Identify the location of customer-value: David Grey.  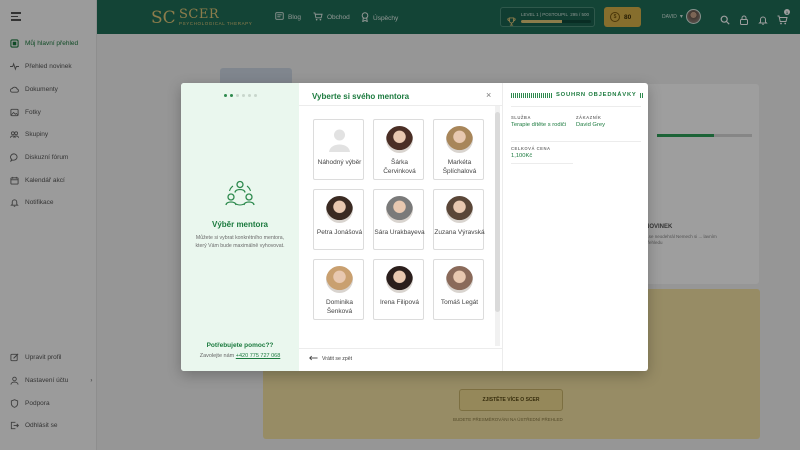
(590, 125).